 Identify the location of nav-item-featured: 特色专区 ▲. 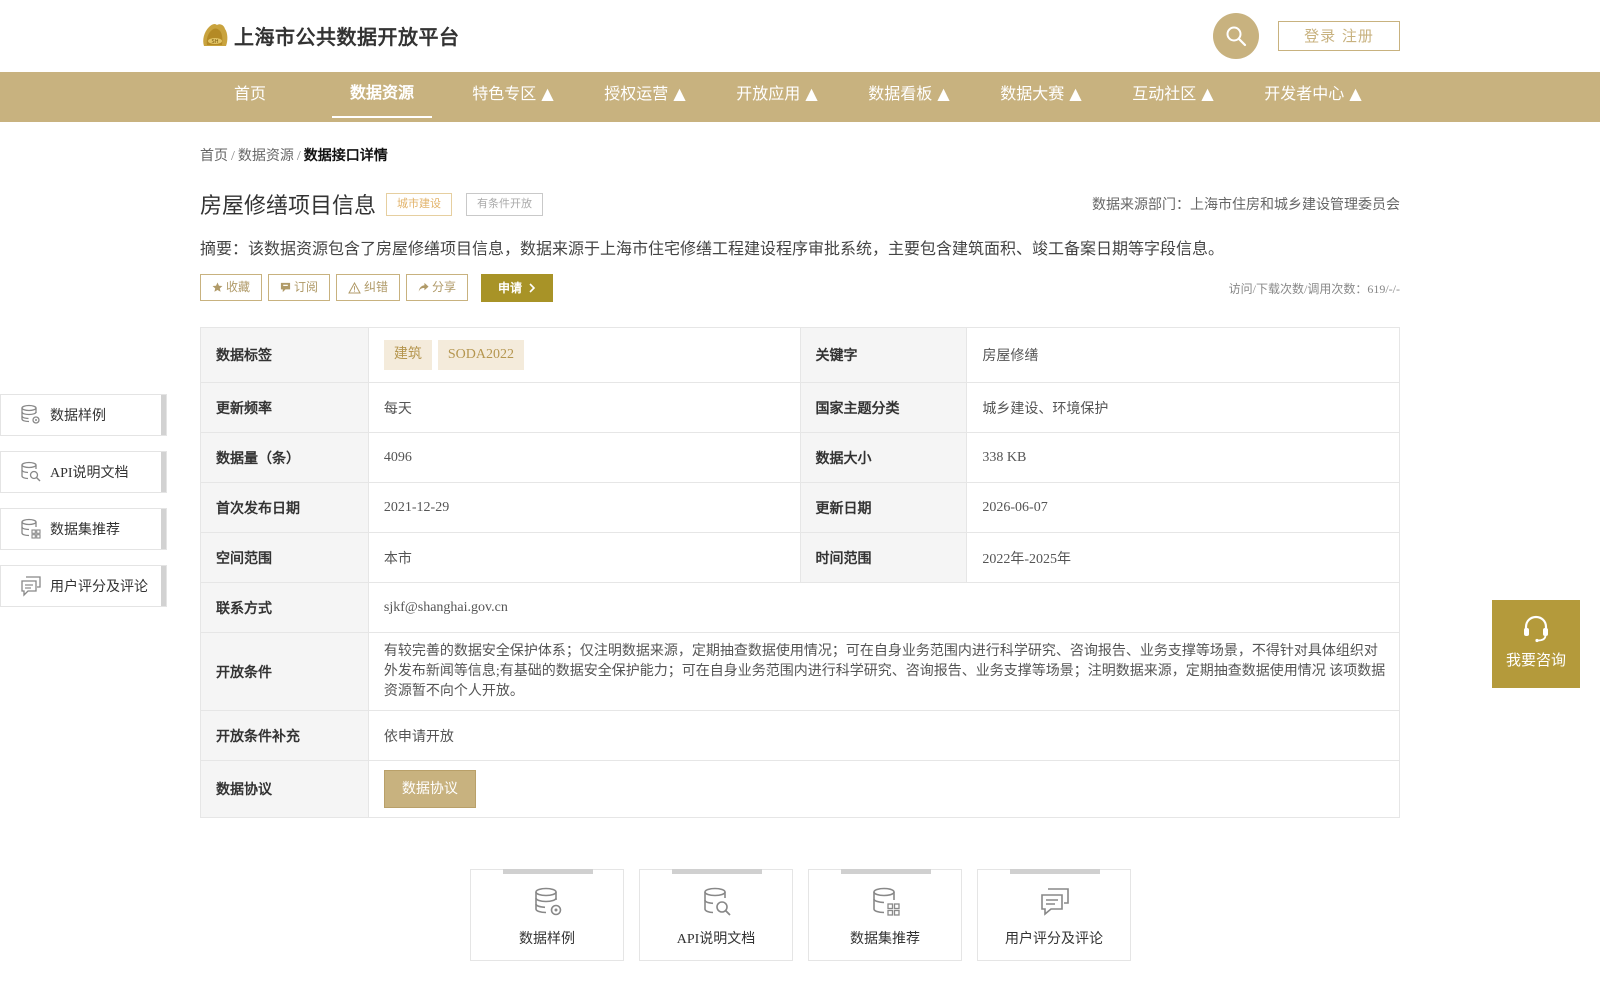
(513, 97).